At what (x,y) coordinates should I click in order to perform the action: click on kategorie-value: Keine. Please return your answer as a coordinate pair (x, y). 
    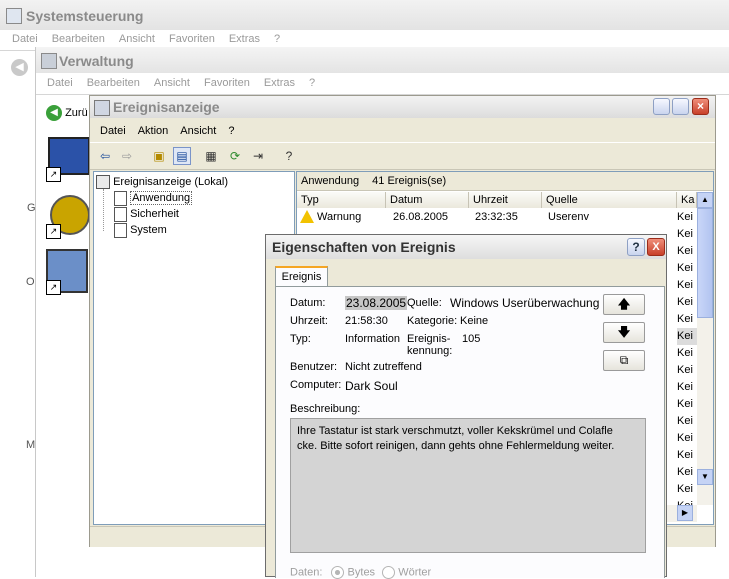
    Looking at the image, I should click on (474, 321).